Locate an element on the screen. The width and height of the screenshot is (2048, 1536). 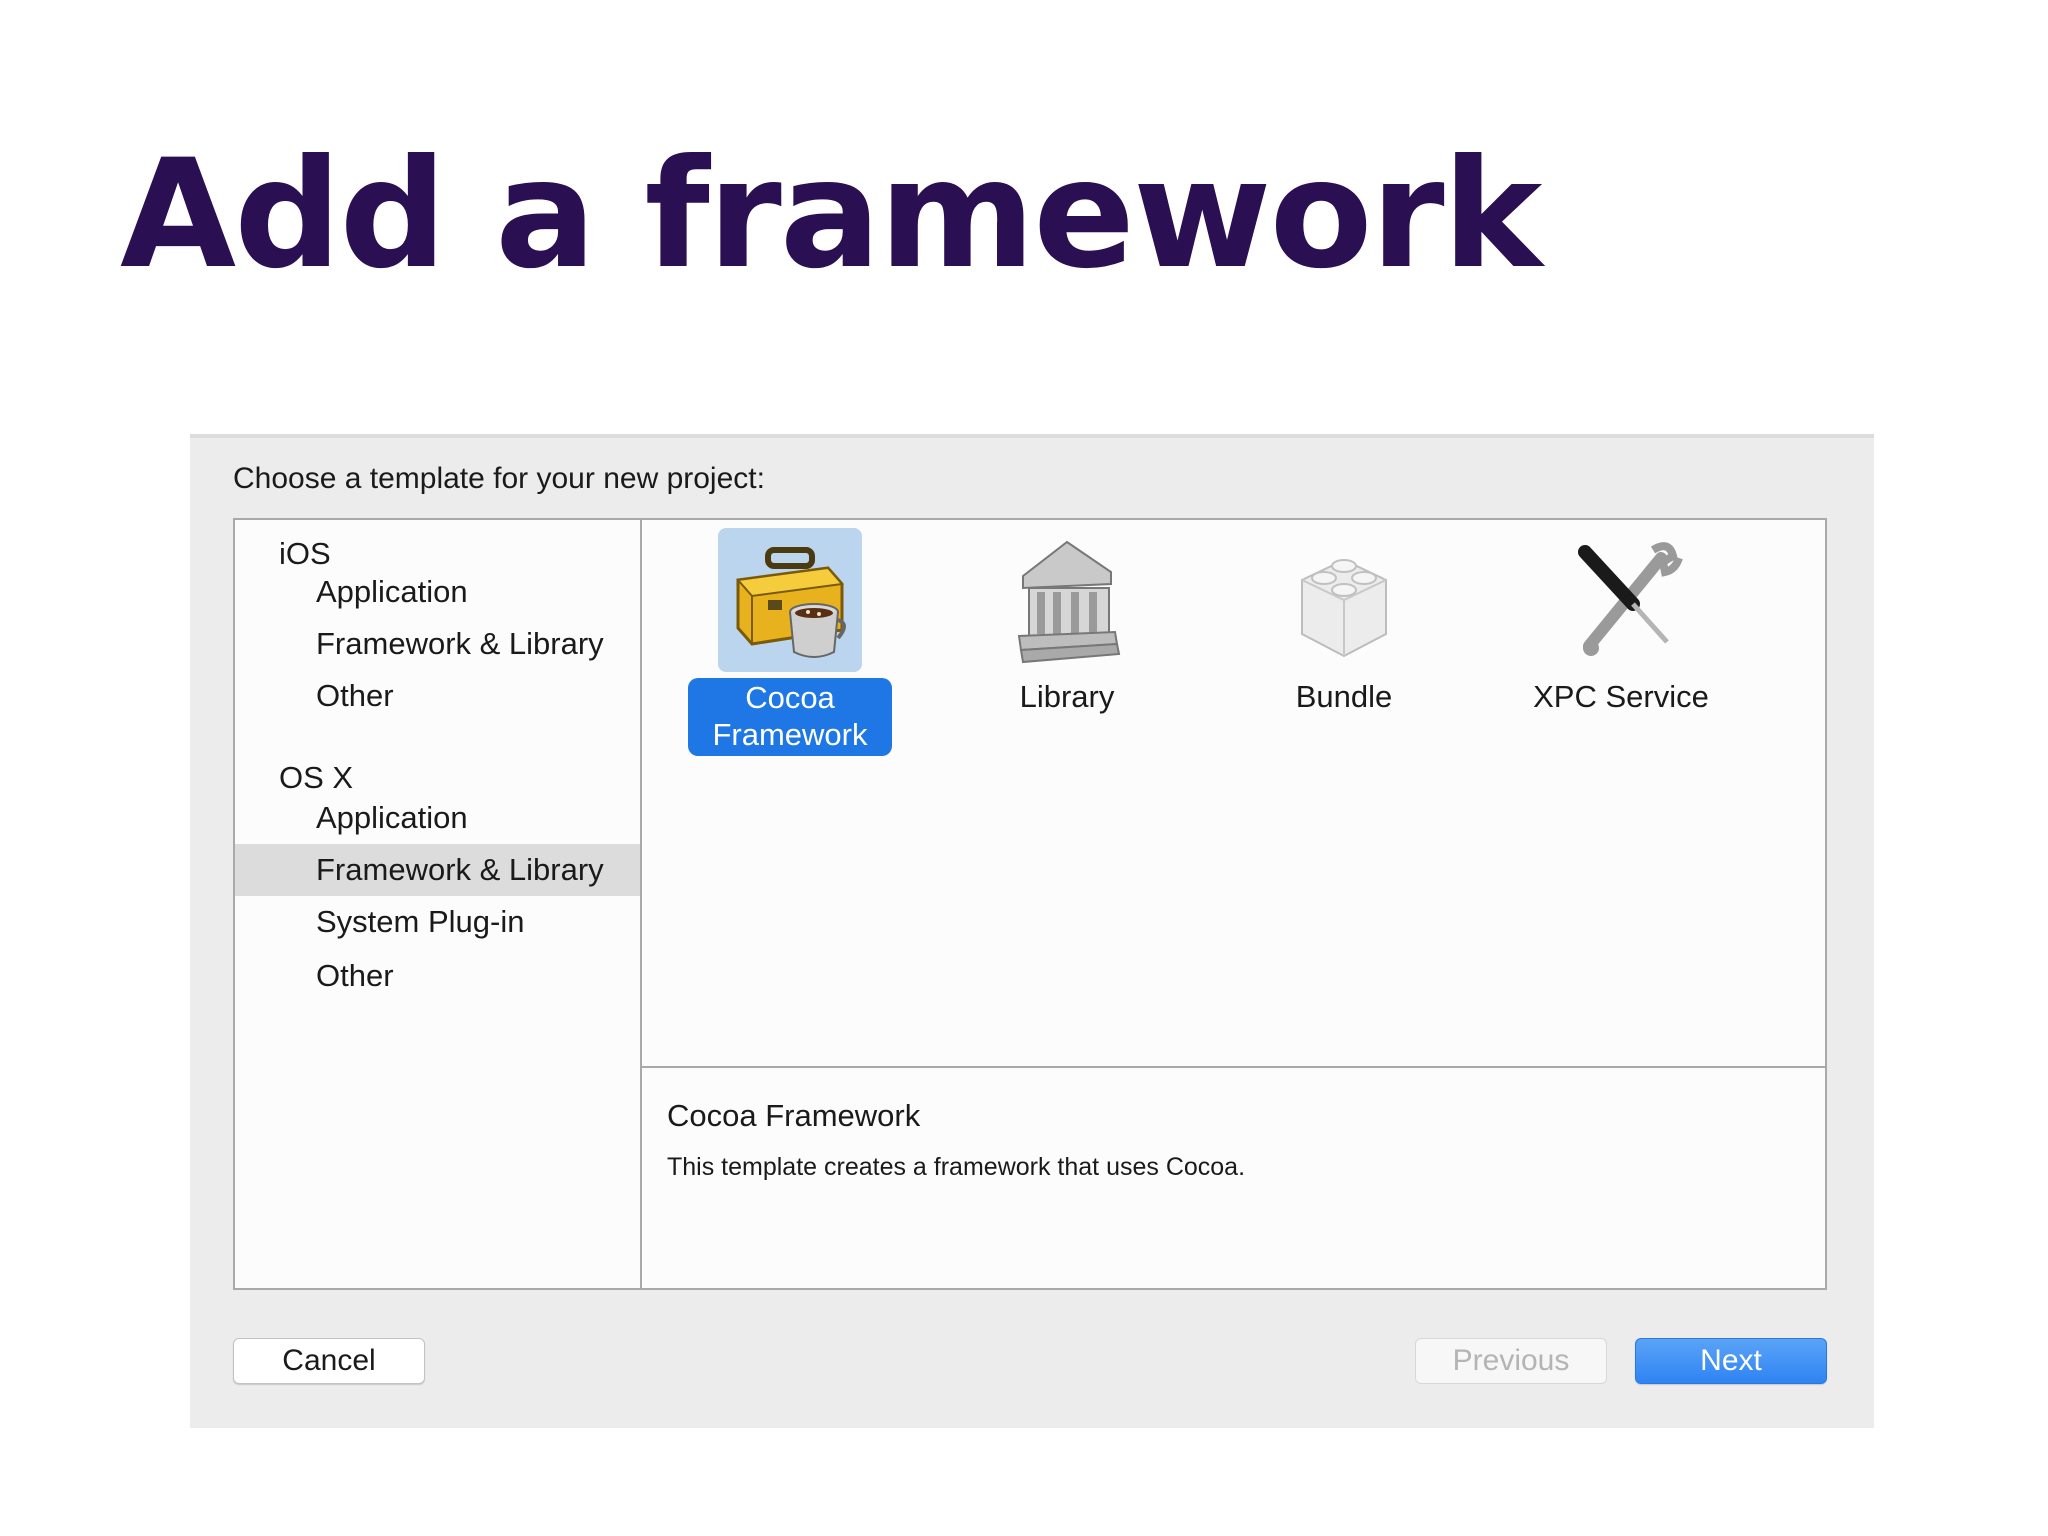
cancel-button: Cancel is located at coordinates (329, 1361).